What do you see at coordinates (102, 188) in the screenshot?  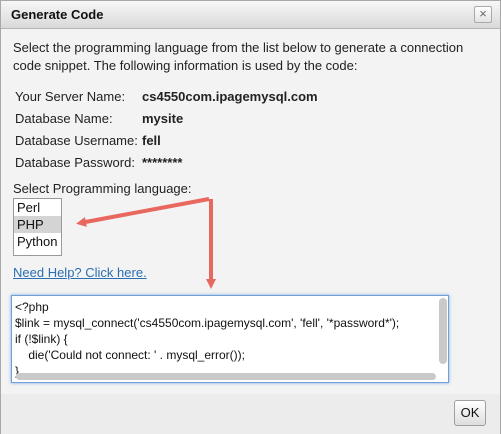 I see `language-heading: Select Programming language:` at bounding box center [102, 188].